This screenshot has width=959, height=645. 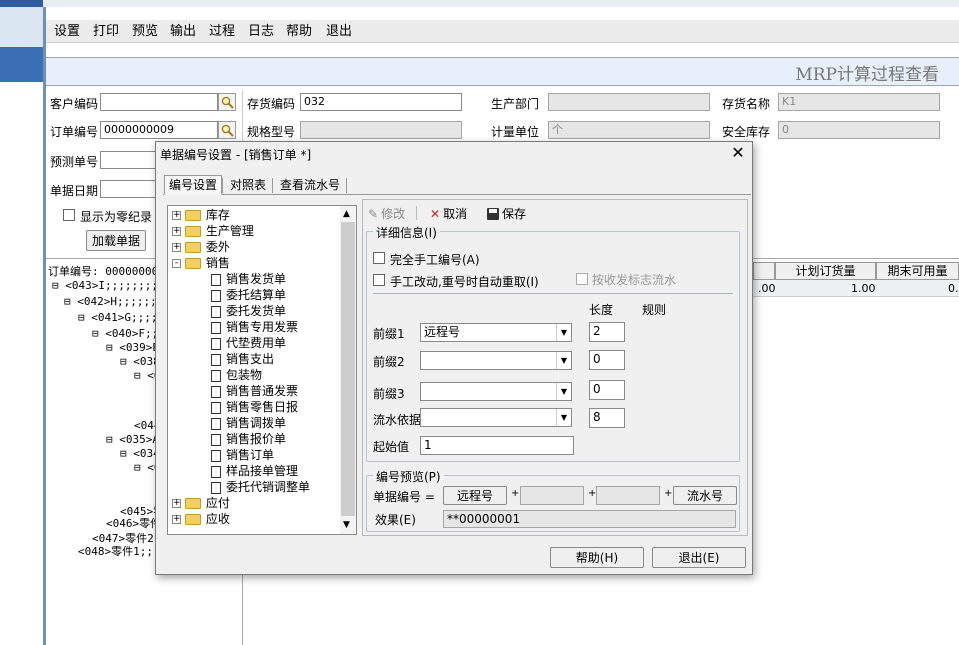 What do you see at coordinates (227, 130) in the screenshot?
I see `order-search-button` at bounding box center [227, 130].